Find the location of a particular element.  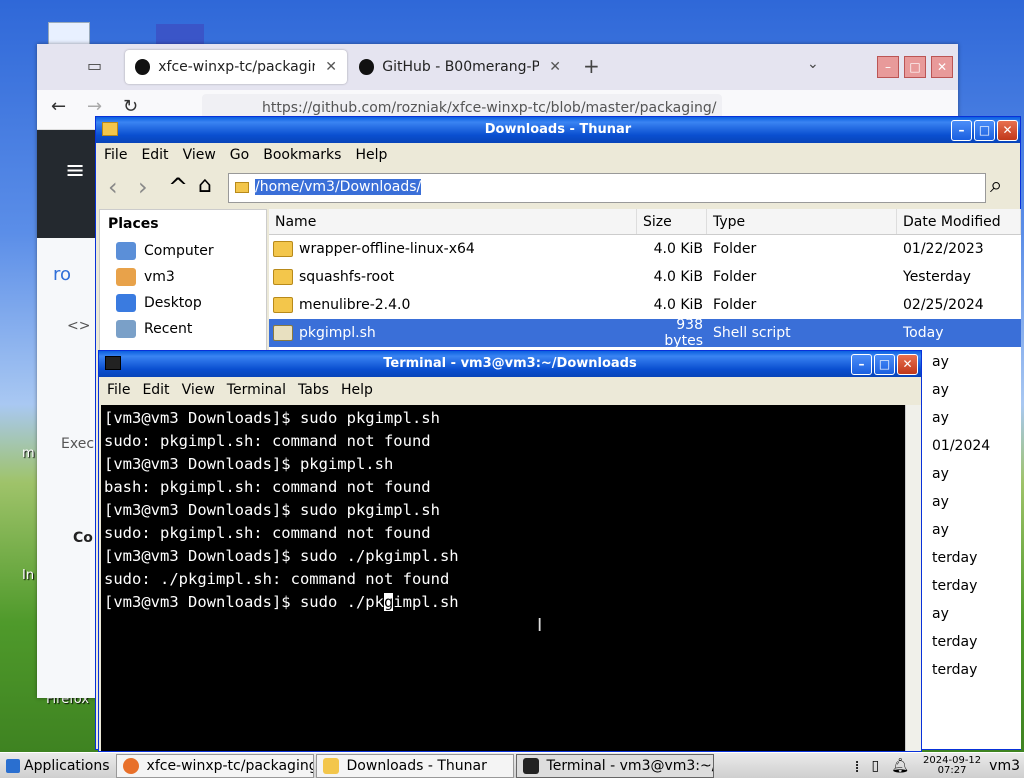

place-desktop: Desktop is located at coordinates (183, 303).